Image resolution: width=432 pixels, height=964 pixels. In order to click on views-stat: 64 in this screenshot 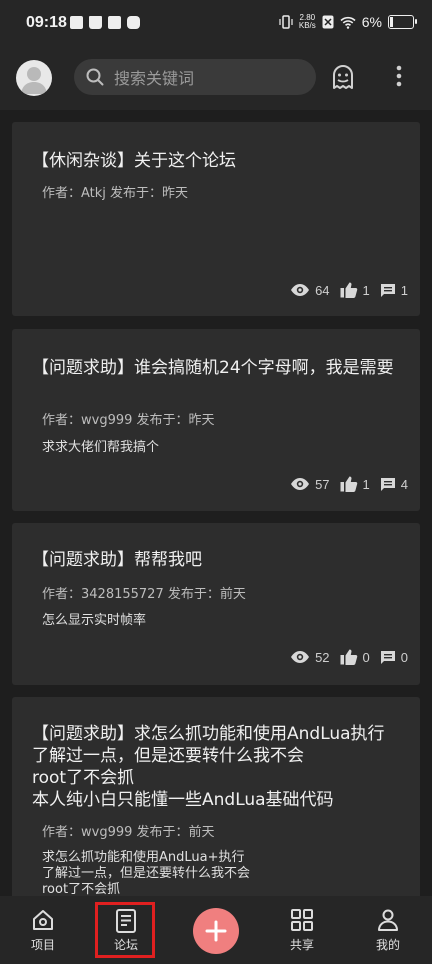, I will do `click(310, 290)`.